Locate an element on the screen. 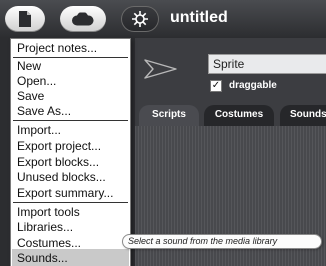 This screenshot has width=326, height=266. file-button is located at coordinates (25, 19).